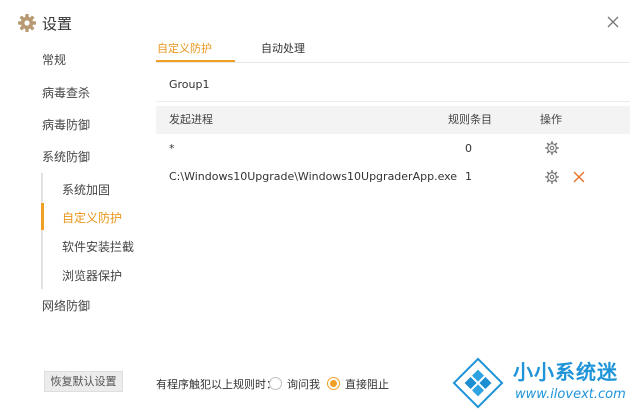 This screenshot has width=640, height=412. Describe the element at coordinates (470, 119) in the screenshot. I see `column-header-rule-count: 规则条目` at that location.